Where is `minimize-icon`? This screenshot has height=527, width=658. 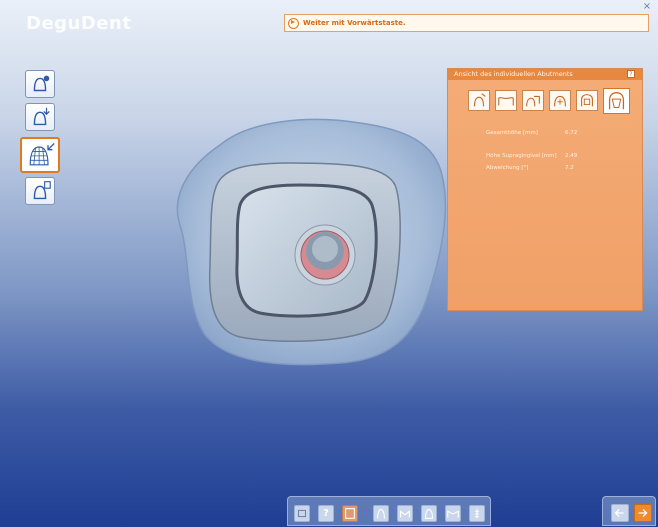
minimize-icon is located at coordinates (302, 513).